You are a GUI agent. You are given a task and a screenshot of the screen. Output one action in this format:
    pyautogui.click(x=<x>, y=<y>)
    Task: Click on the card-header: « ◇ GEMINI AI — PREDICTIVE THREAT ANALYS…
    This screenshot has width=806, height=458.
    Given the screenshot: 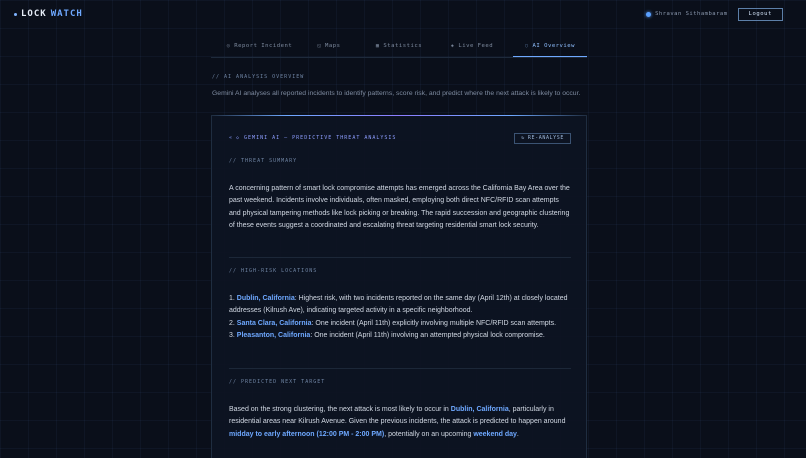 What is the action you would take?
    pyautogui.click(x=400, y=138)
    